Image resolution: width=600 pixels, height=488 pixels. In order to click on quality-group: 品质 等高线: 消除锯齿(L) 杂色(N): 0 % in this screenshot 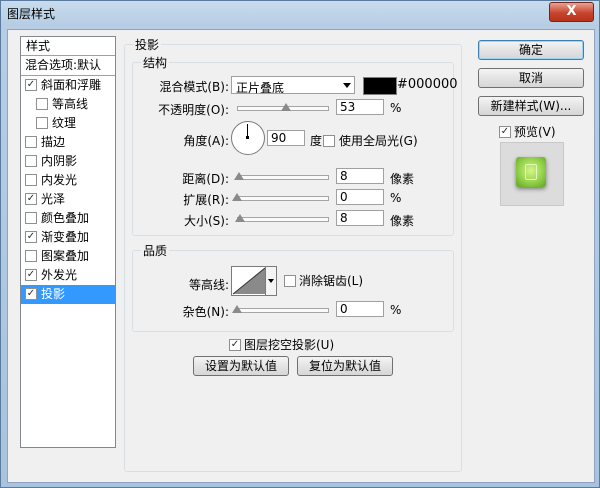, I will do `click(293, 287)`.